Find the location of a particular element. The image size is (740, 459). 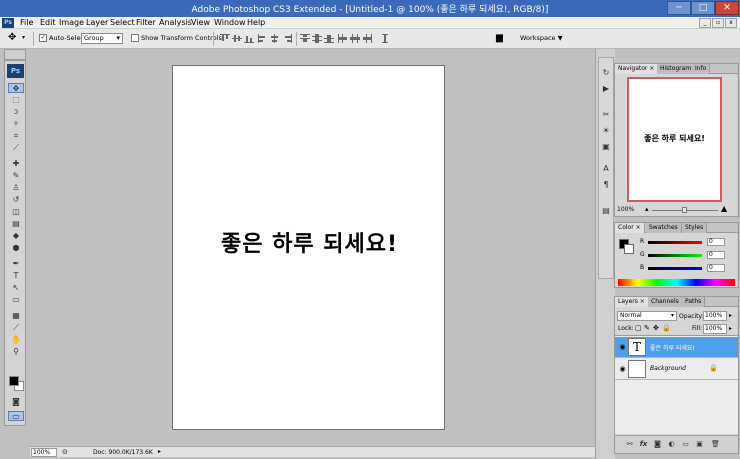

canvas-text-layer: 좋은 하루 되세요! is located at coordinates (309, 242).